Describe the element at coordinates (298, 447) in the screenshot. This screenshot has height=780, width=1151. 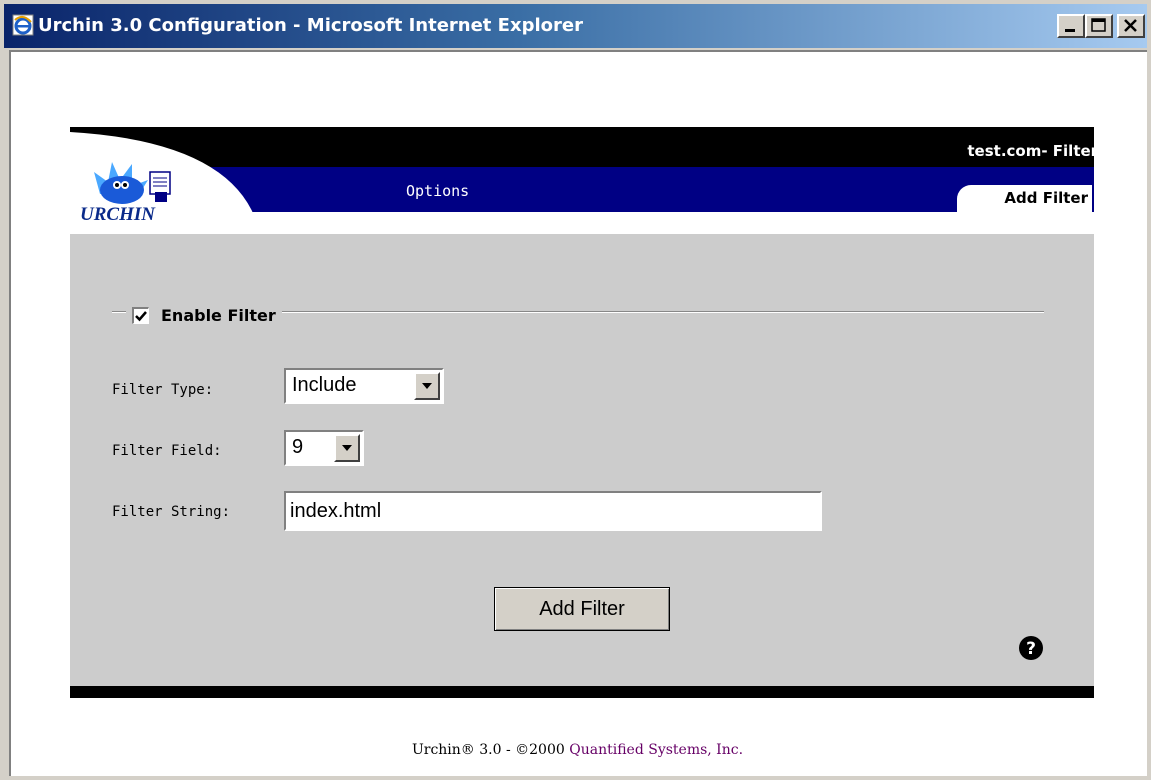
I see `filter-field-value: 9` at that location.